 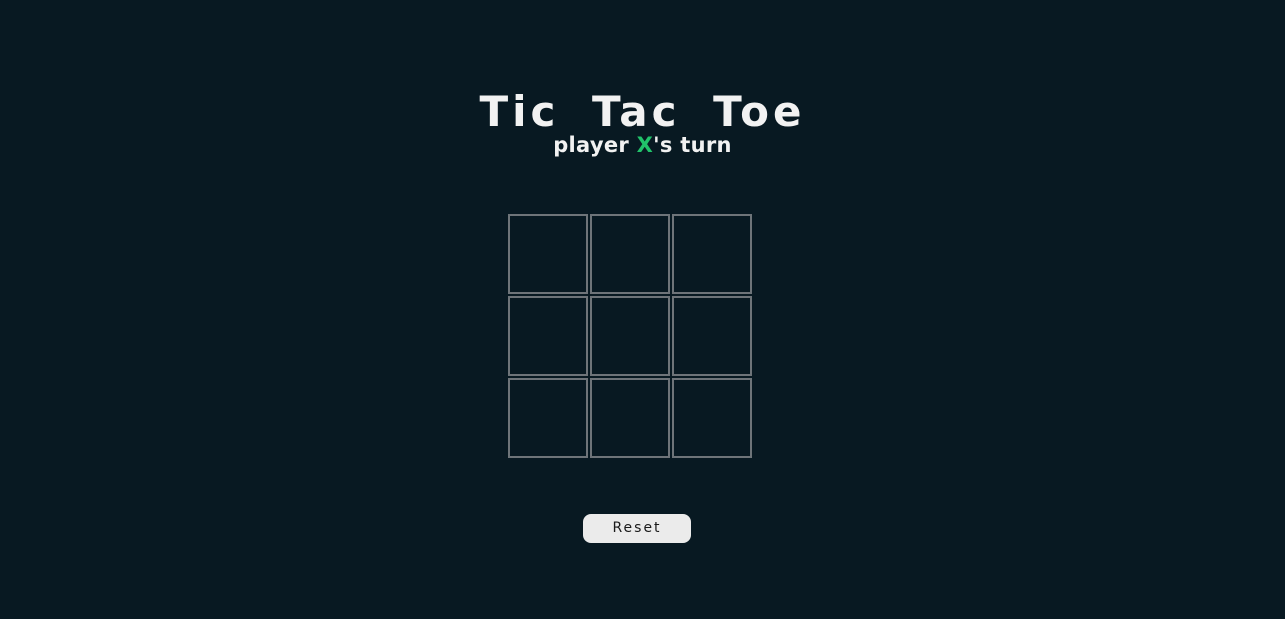 I want to click on current-player-mark: X, so click(x=645, y=145).